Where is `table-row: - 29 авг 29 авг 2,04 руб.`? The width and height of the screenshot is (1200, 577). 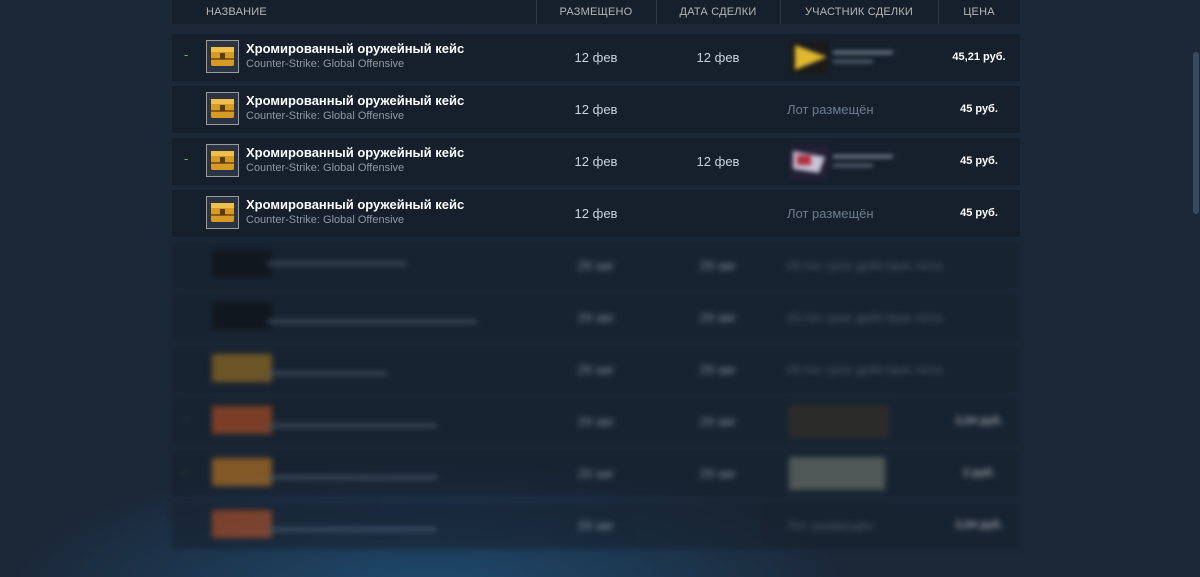
table-row: - 29 авг 29 авг 2,04 руб. is located at coordinates (596, 421).